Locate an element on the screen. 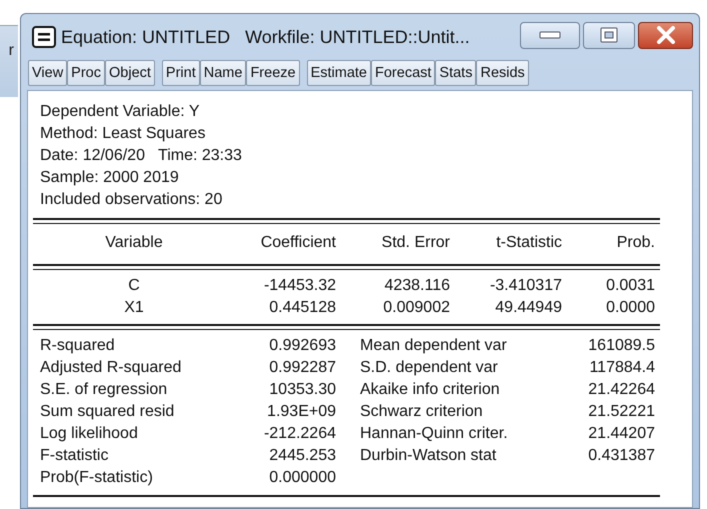 The image size is (707, 509). toolbar-button: Name is located at coordinates (223, 73).